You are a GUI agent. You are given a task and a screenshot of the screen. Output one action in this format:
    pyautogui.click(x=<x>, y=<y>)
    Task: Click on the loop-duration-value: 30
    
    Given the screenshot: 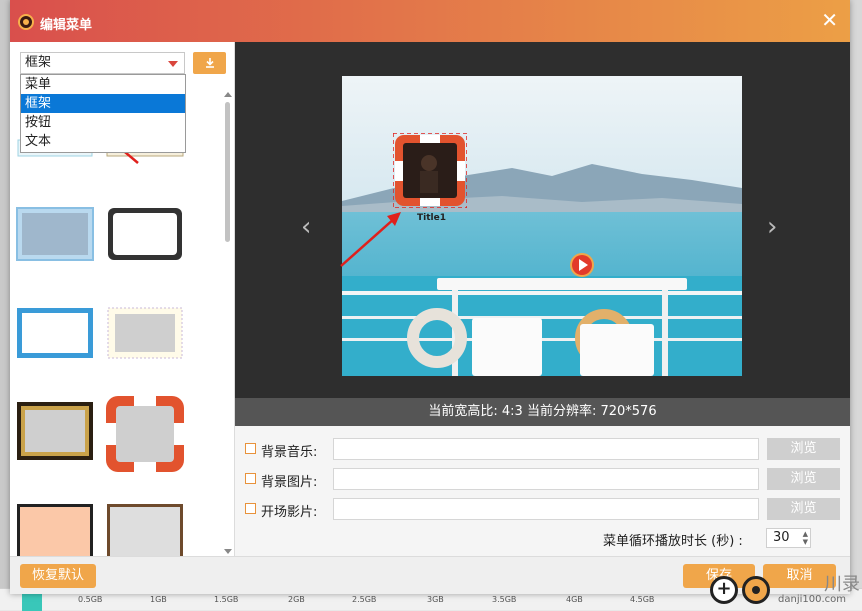 What is the action you would take?
    pyautogui.click(x=781, y=537)
    